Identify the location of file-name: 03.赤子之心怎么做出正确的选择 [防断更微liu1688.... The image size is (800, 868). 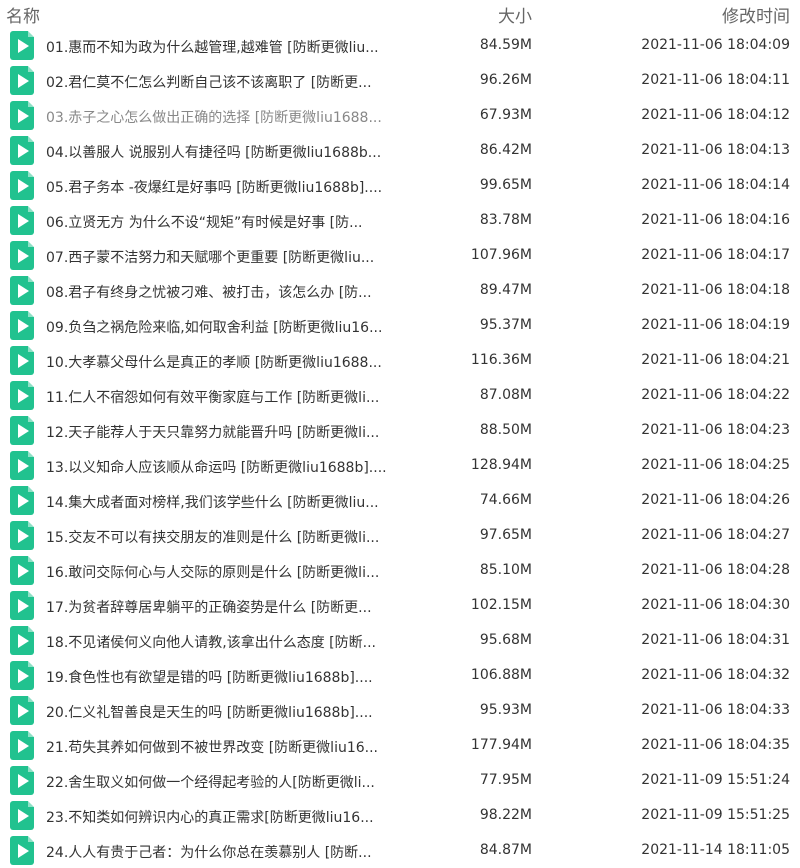
(214, 118).